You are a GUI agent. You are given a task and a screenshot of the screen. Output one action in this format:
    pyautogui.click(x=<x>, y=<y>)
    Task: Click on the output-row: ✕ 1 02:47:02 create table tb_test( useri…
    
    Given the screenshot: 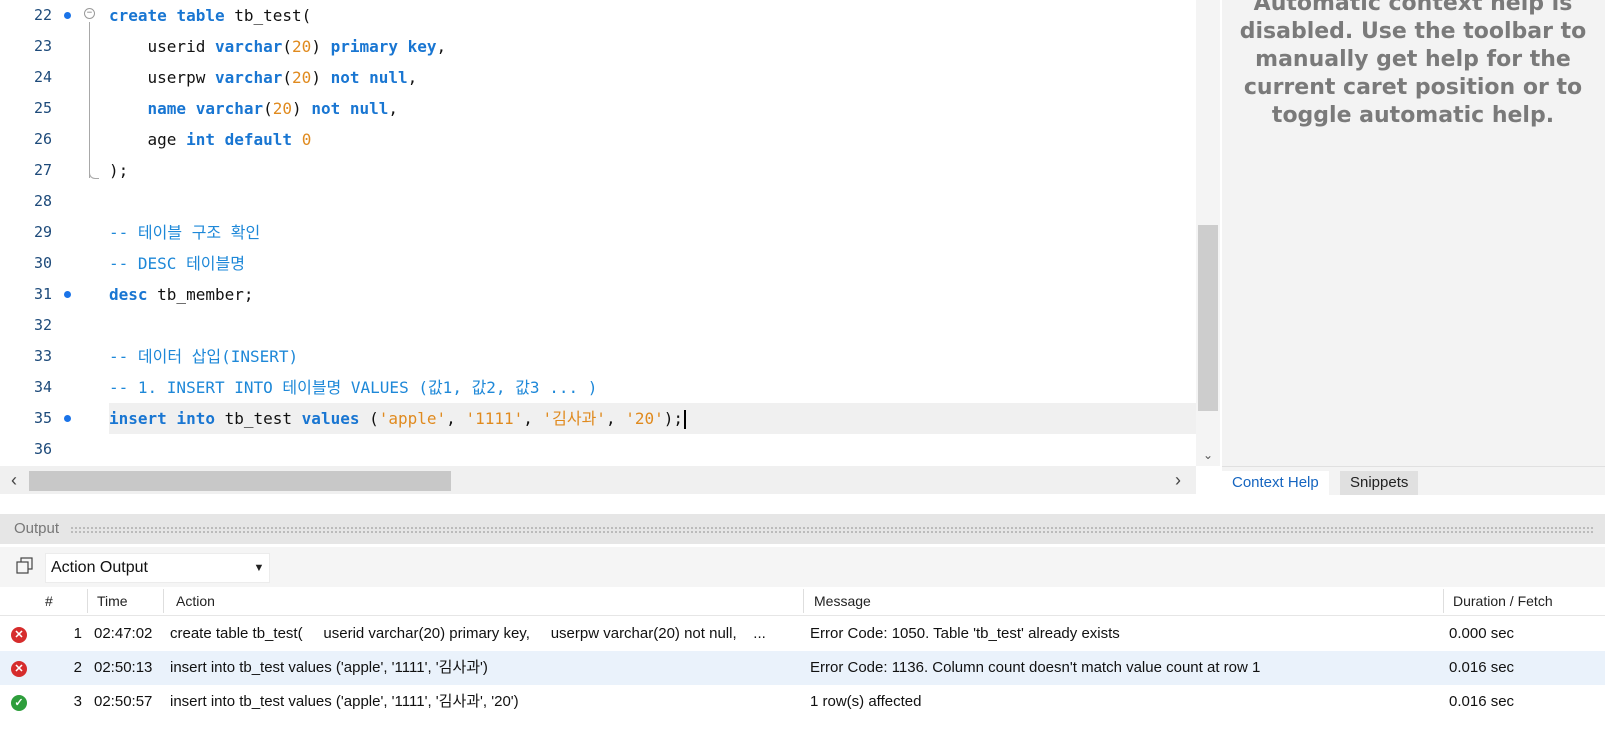 What is the action you would take?
    pyautogui.click(x=802, y=634)
    